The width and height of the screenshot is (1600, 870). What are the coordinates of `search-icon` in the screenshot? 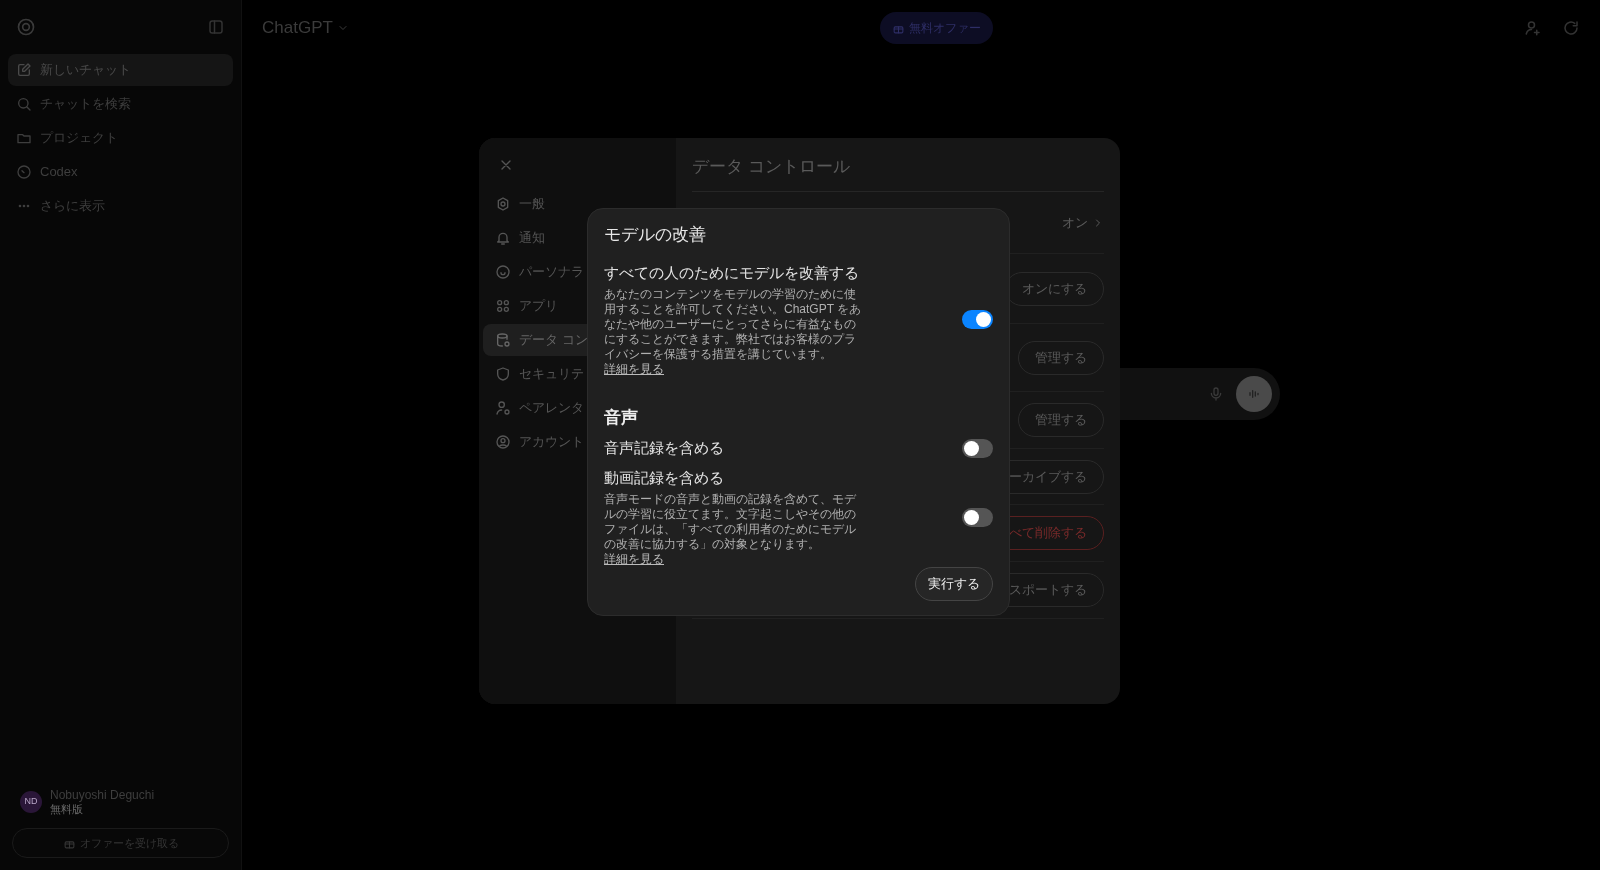 It's located at (24, 104).